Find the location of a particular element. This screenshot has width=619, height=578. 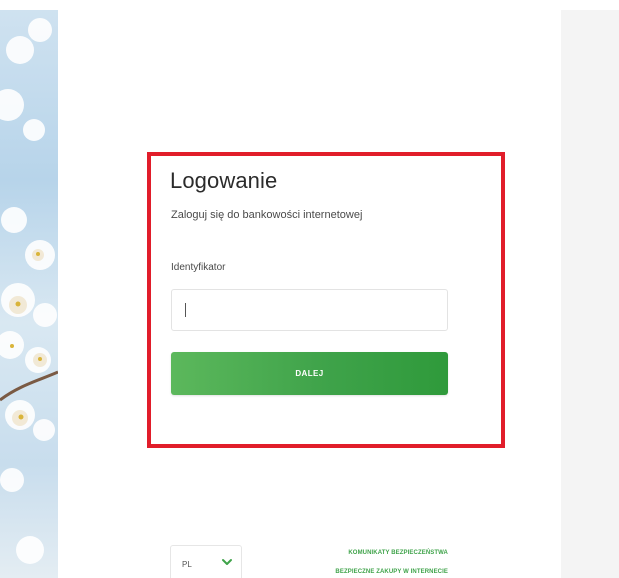

safe-shopping-link: BEZPIECZNE ZAKUPY W INTERNECIE is located at coordinates (391, 572).